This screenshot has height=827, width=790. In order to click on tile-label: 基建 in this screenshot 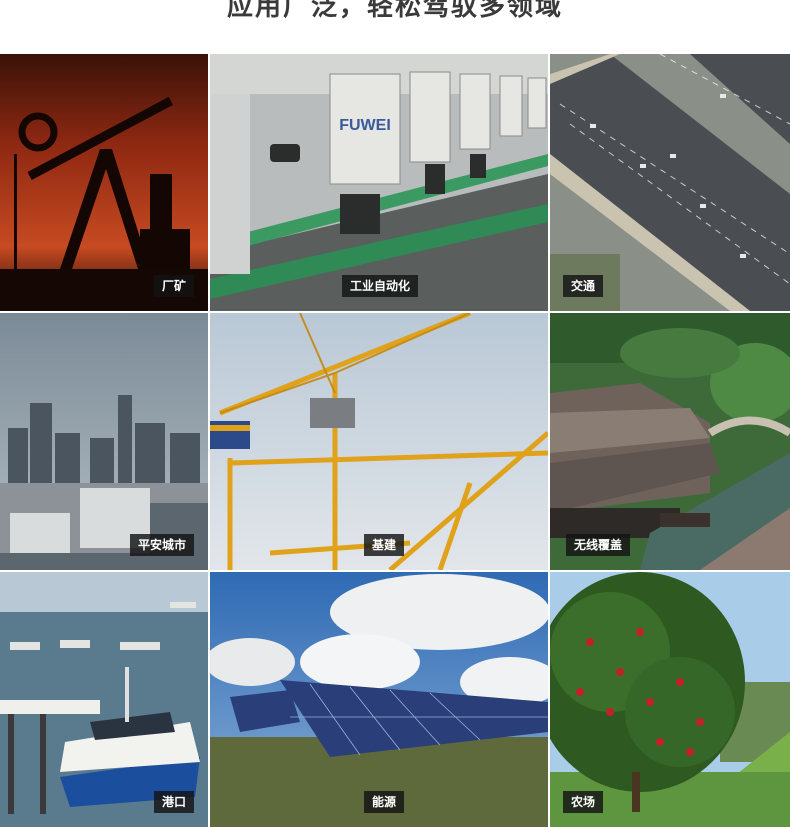, I will do `click(383, 545)`.